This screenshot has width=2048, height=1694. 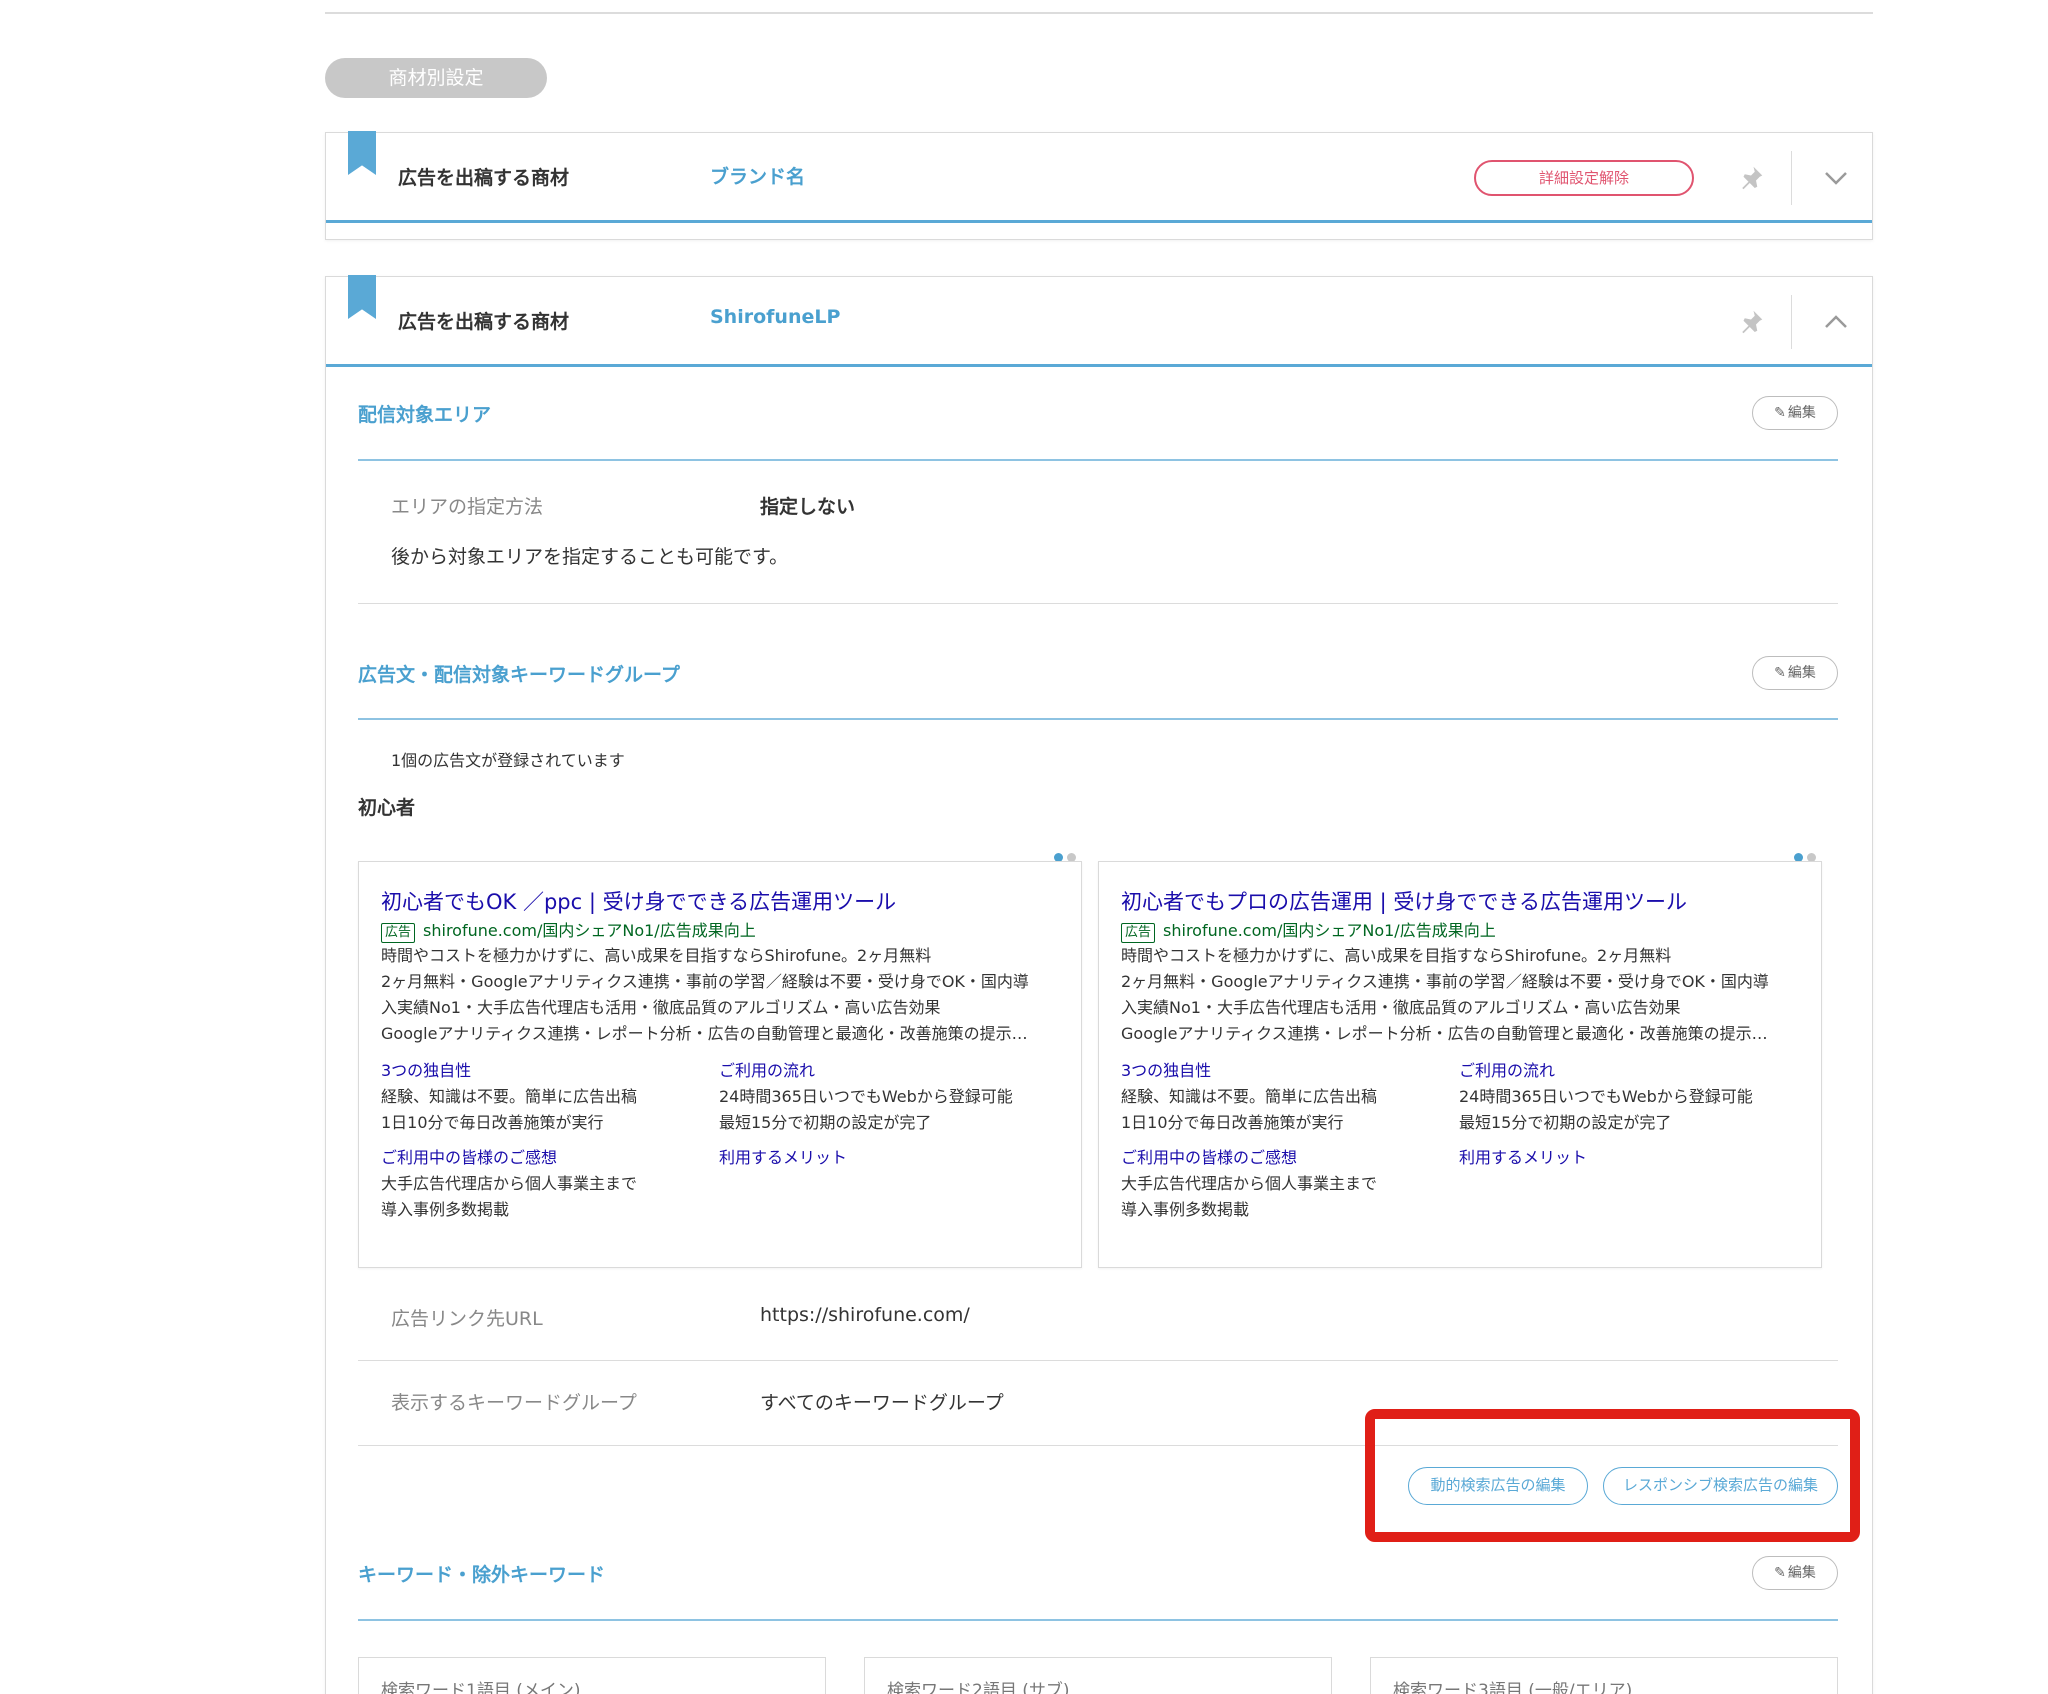 I want to click on ads-edit-button: ✎ 編集, so click(x=1795, y=673).